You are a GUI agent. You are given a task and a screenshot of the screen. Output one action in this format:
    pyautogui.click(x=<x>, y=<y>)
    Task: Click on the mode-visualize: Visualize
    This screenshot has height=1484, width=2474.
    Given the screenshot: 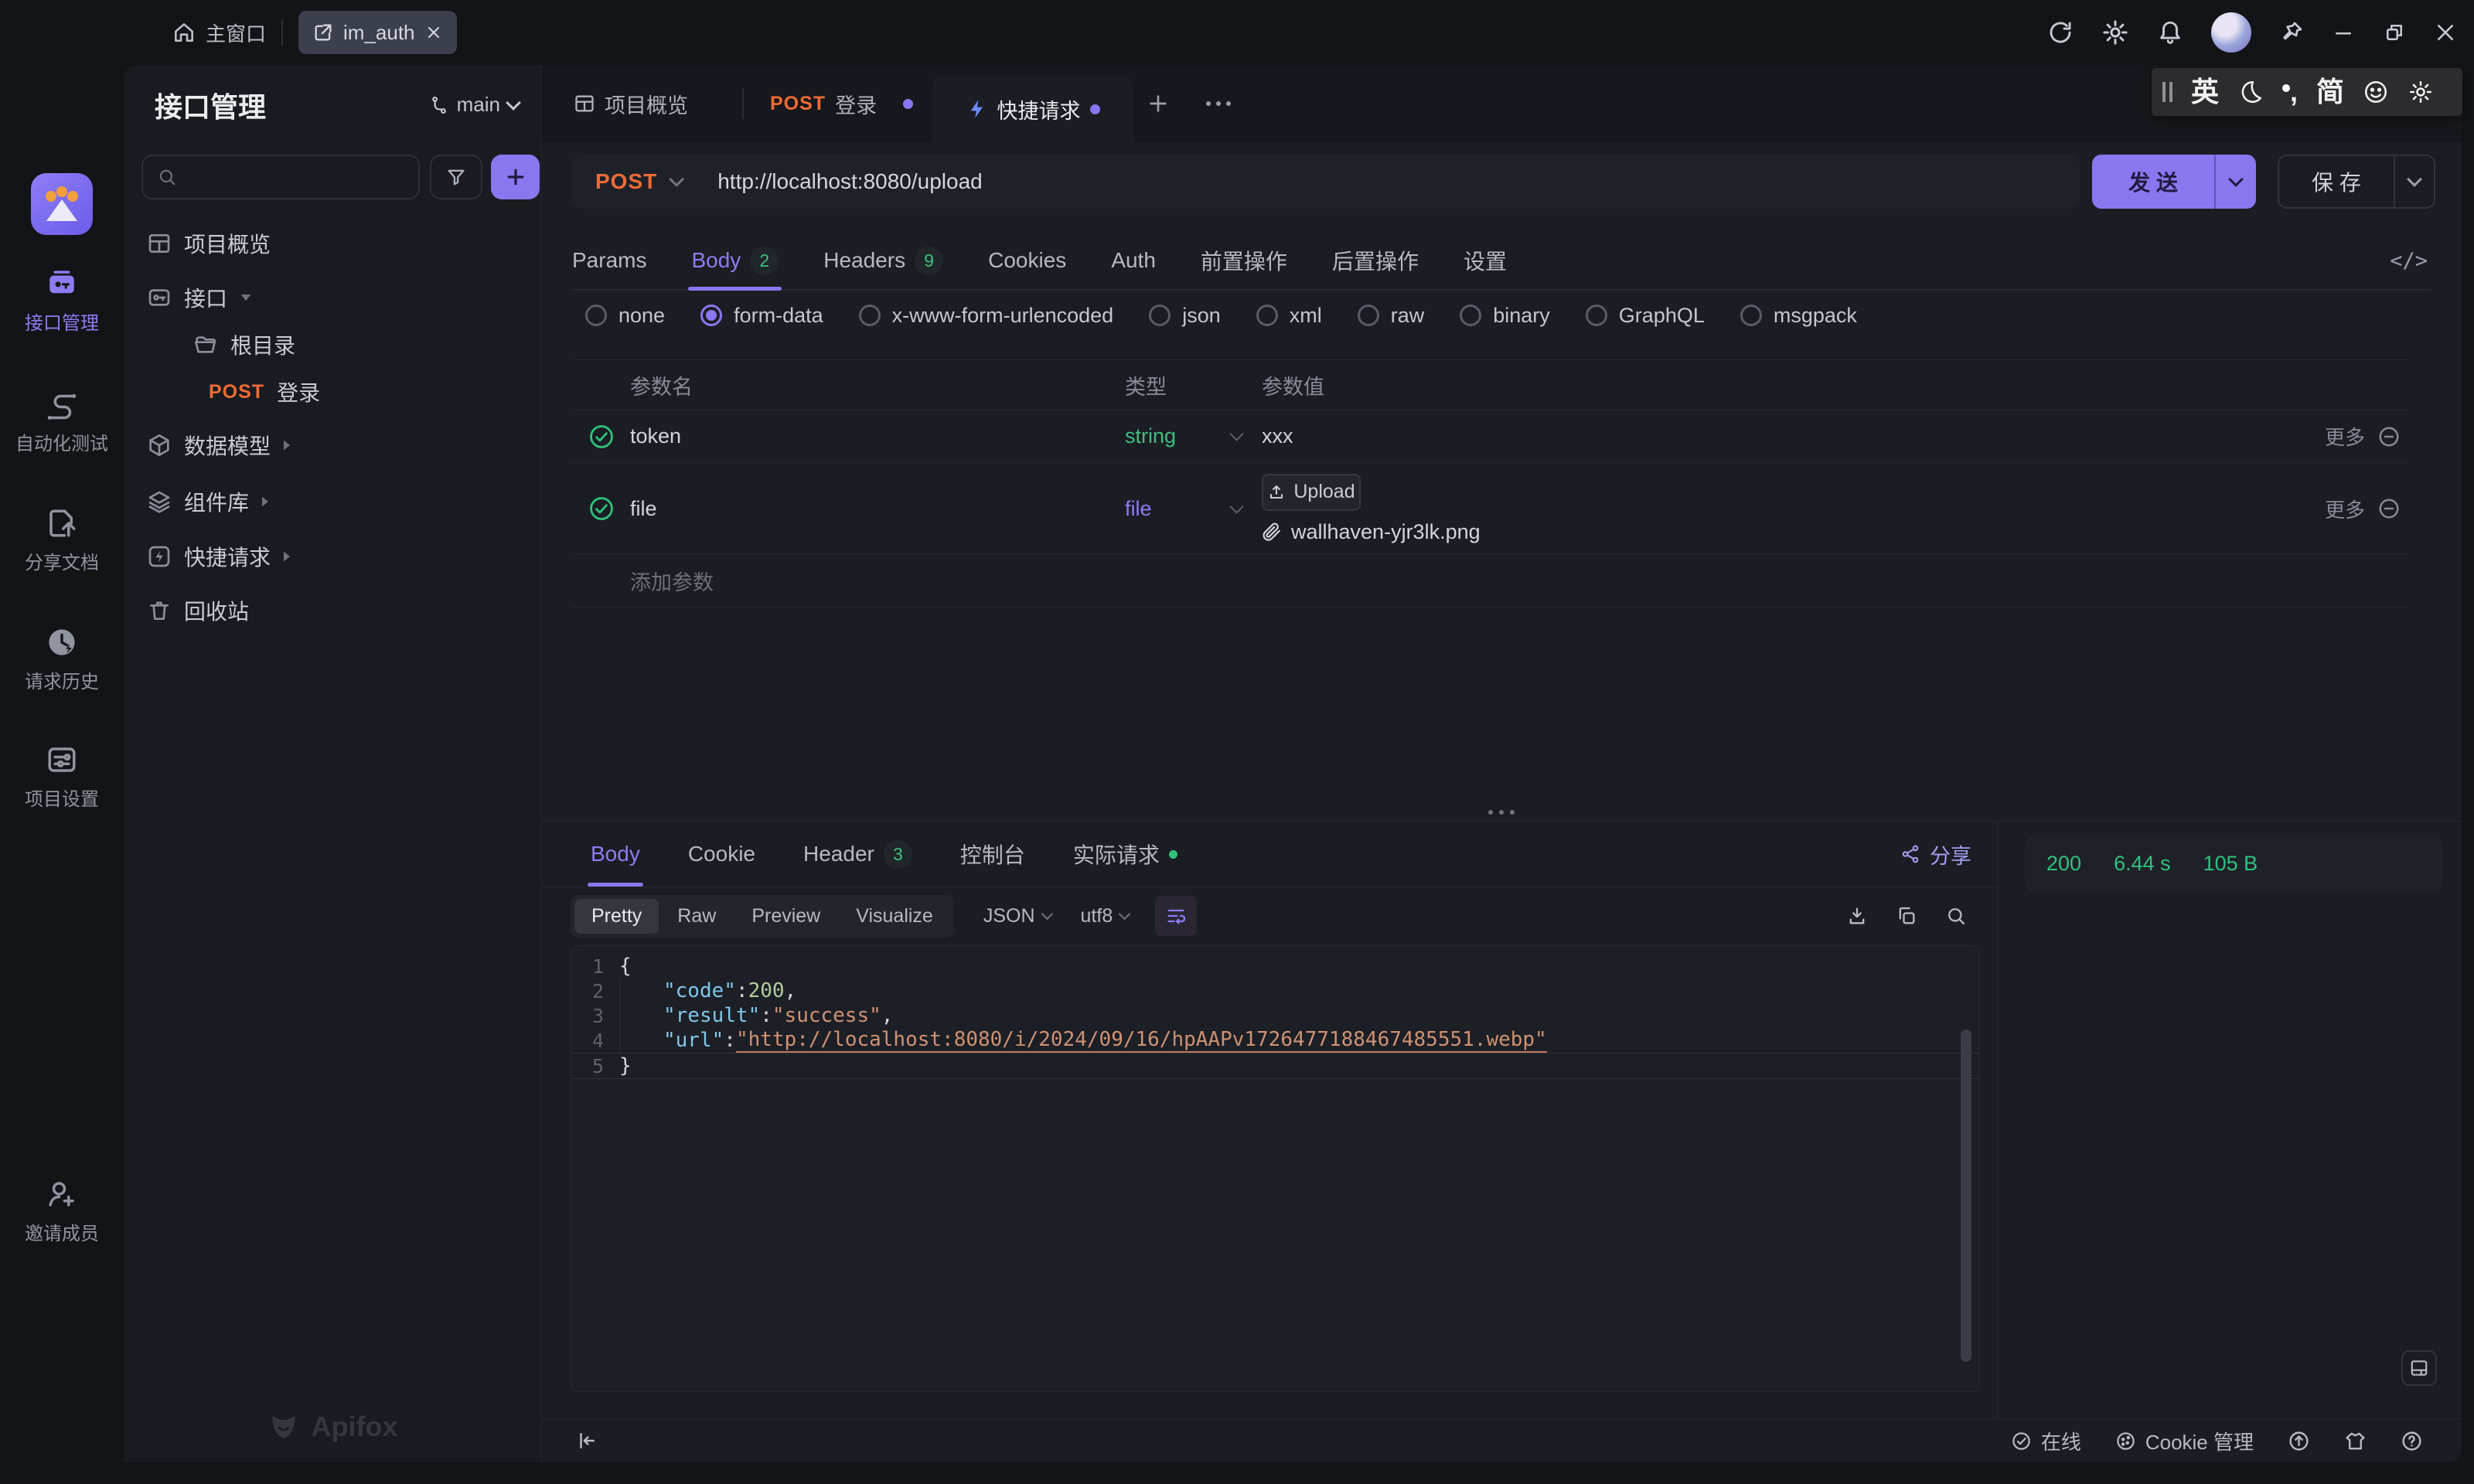 What is the action you would take?
    pyautogui.click(x=894, y=916)
    